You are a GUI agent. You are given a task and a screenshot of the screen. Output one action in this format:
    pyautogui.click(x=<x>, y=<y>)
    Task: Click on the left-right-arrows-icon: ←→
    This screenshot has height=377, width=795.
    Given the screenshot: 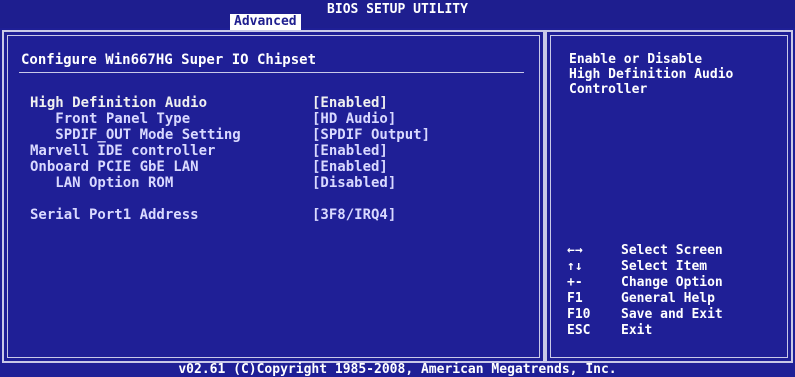 What is the action you would take?
    pyautogui.click(x=575, y=250)
    